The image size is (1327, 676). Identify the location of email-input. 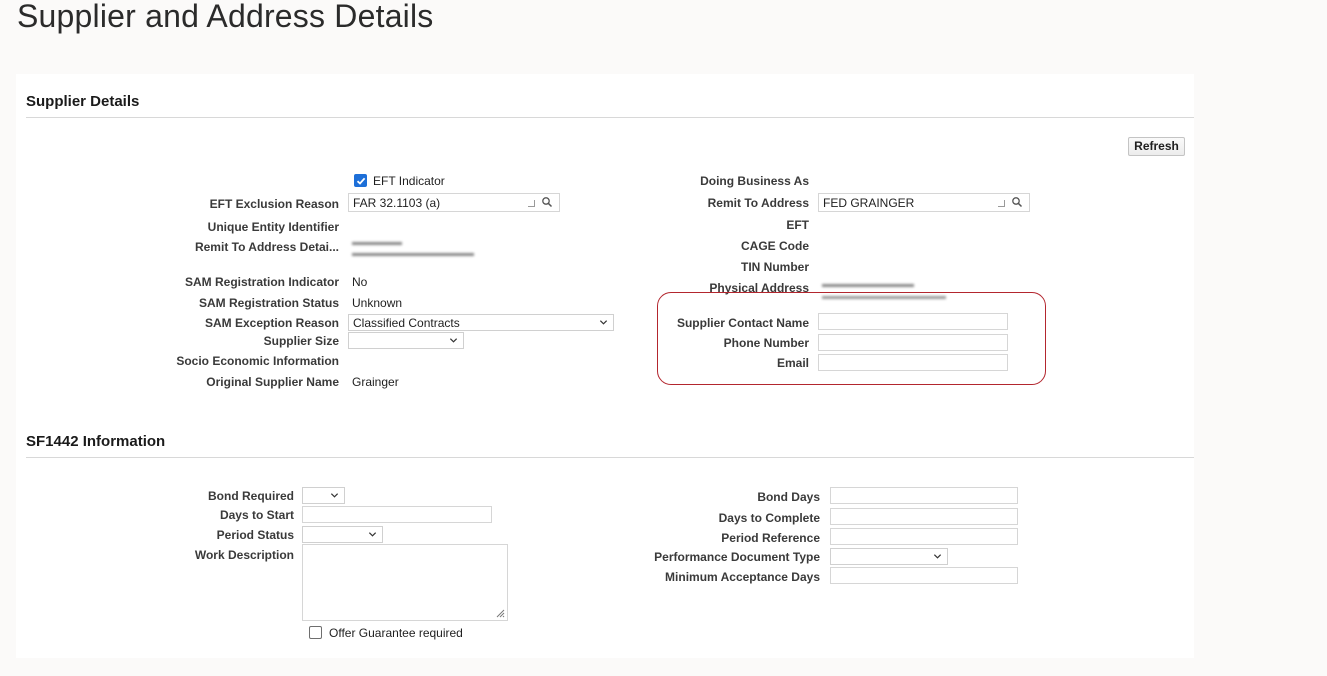
(913, 362).